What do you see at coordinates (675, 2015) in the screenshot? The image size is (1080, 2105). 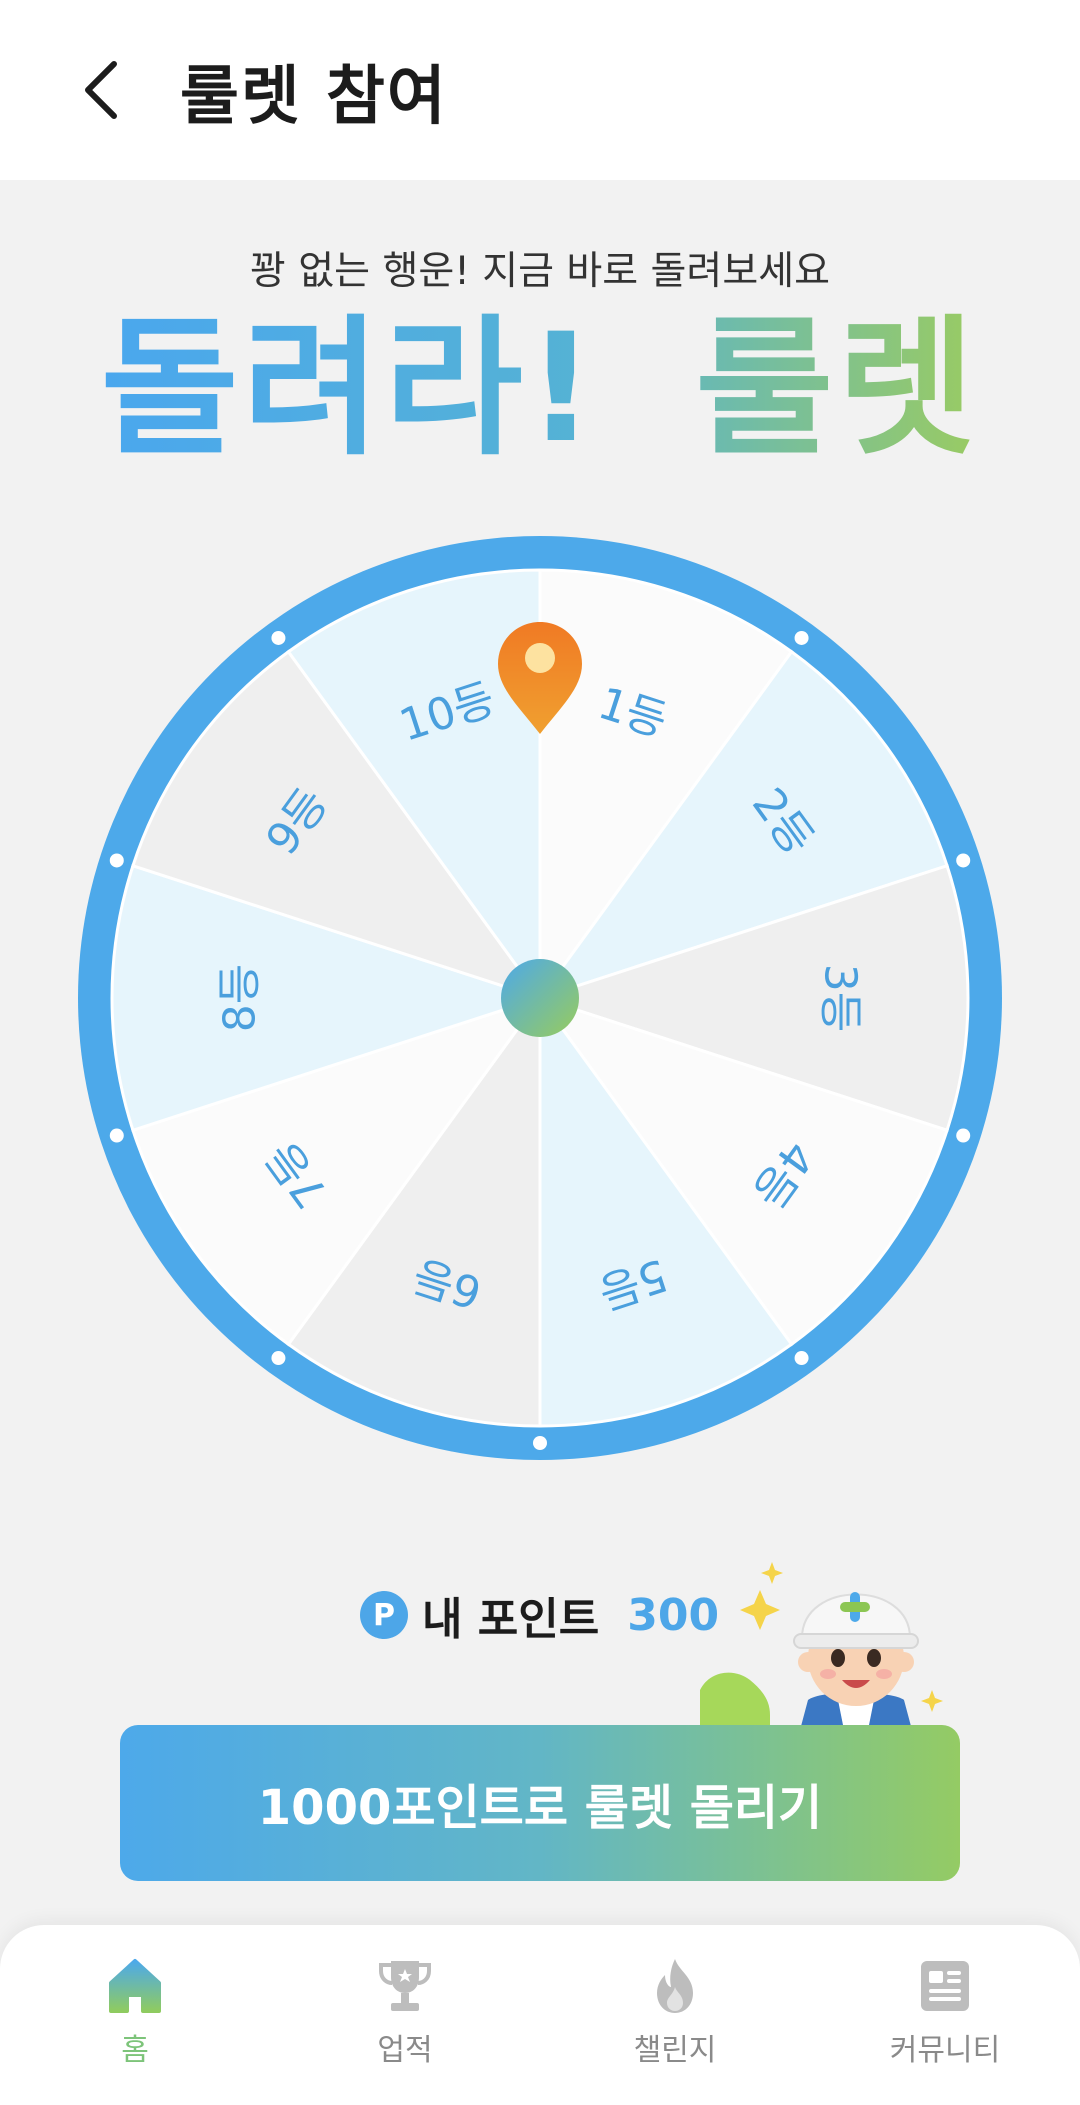 I see `nav-item-challenge: 챌린지` at bounding box center [675, 2015].